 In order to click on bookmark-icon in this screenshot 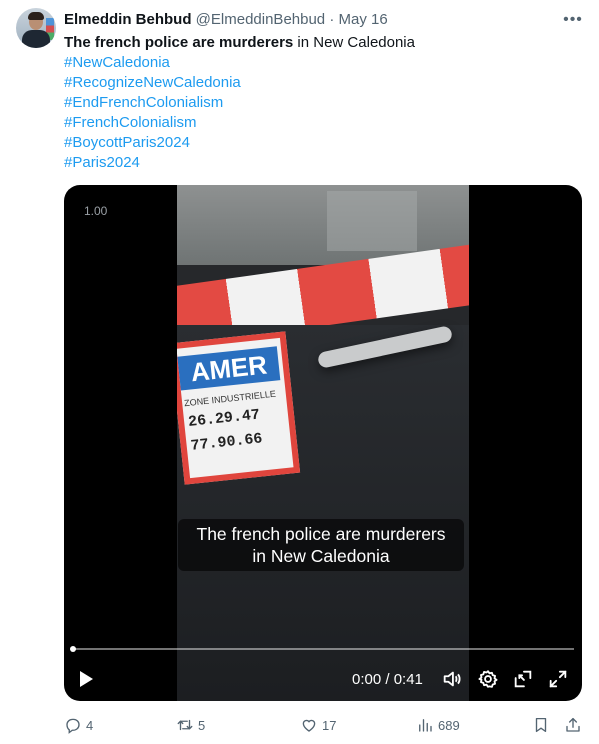, I will do `click(541, 725)`.